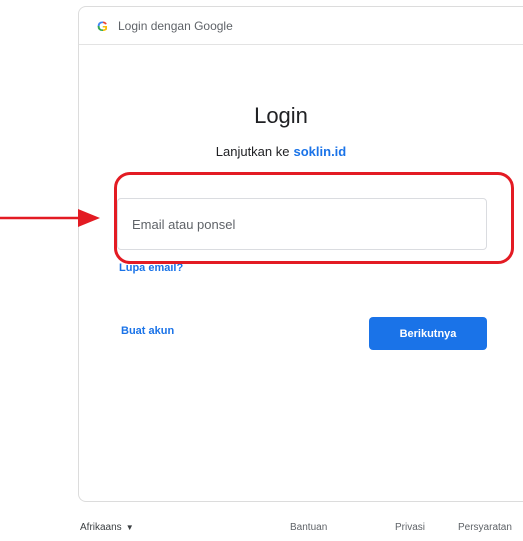 The image size is (523, 541). What do you see at coordinates (101, 527) in the screenshot?
I see `language-label: Afrikaans` at bounding box center [101, 527].